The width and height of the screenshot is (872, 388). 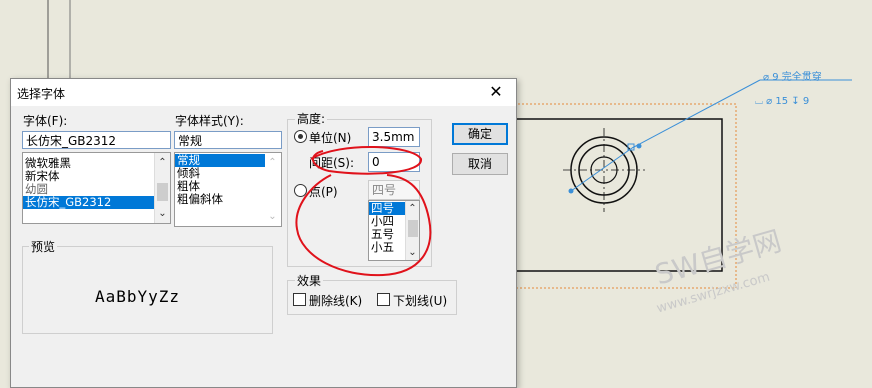 What do you see at coordinates (363, 211) in the screenshot?
I see `red-annotation-marks` at bounding box center [363, 211].